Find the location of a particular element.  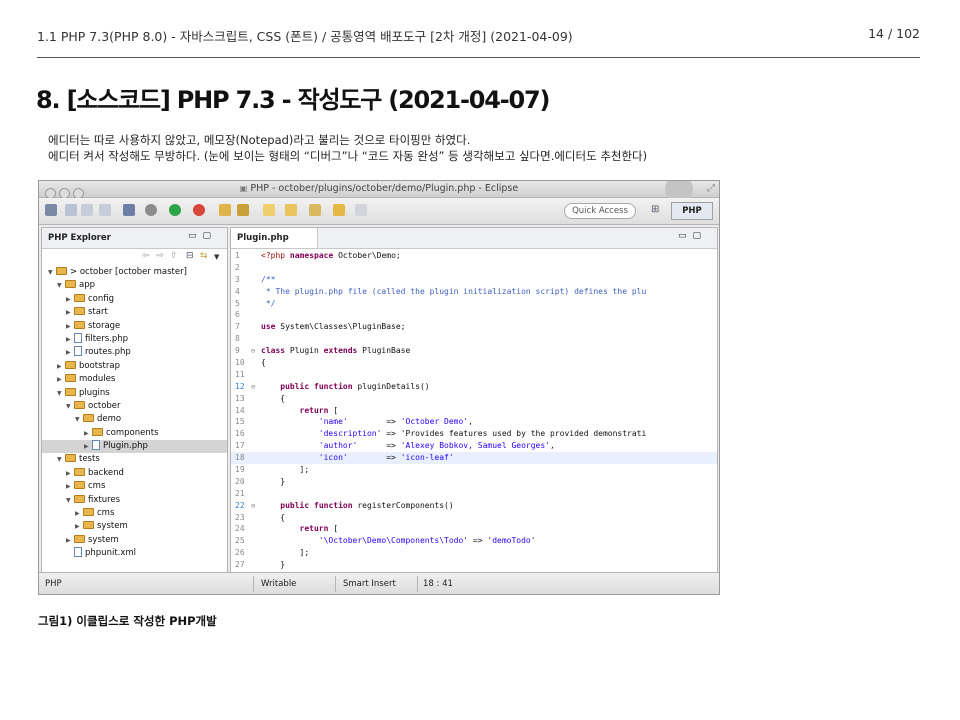

tree-item: ▼ plugins is located at coordinates (134, 393).